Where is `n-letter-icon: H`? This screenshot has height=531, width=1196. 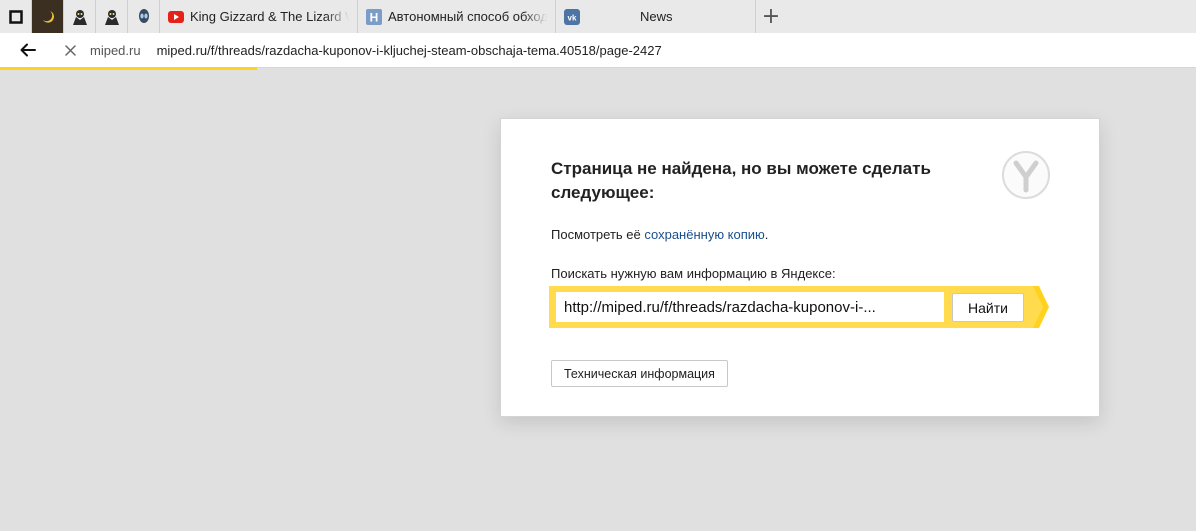
n-letter-icon: H is located at coordinates (374, 16).